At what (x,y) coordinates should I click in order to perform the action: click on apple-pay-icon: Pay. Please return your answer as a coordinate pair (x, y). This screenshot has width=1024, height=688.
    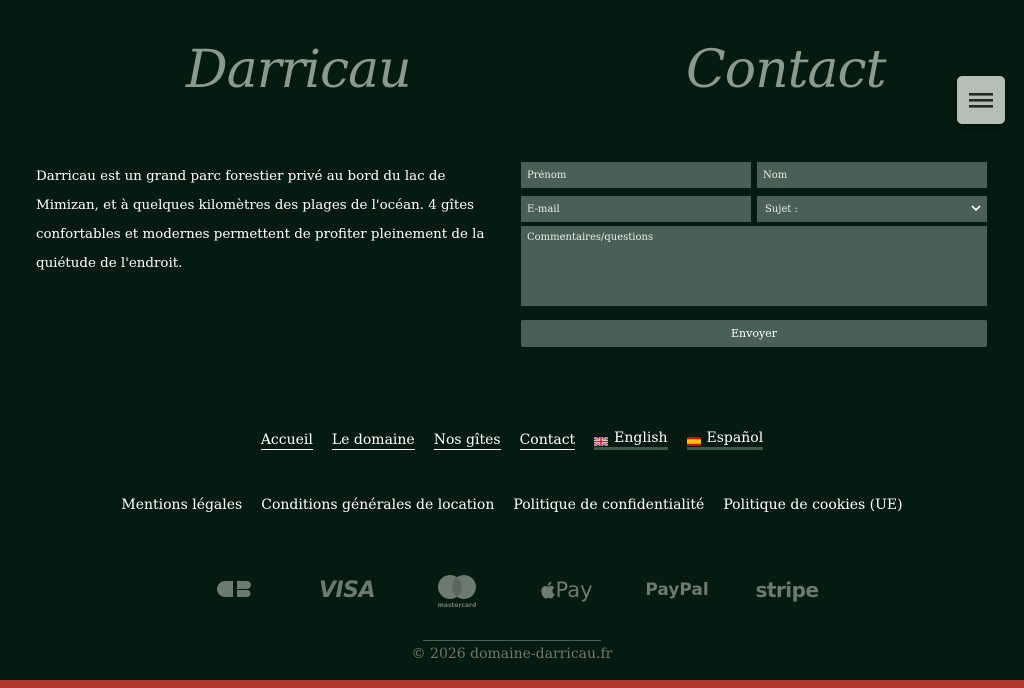
    Looking at the image, I should click on (567, 590).